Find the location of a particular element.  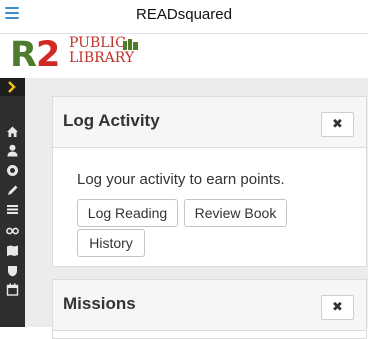

logo-two: 2 is located at coordinates (47, 55).